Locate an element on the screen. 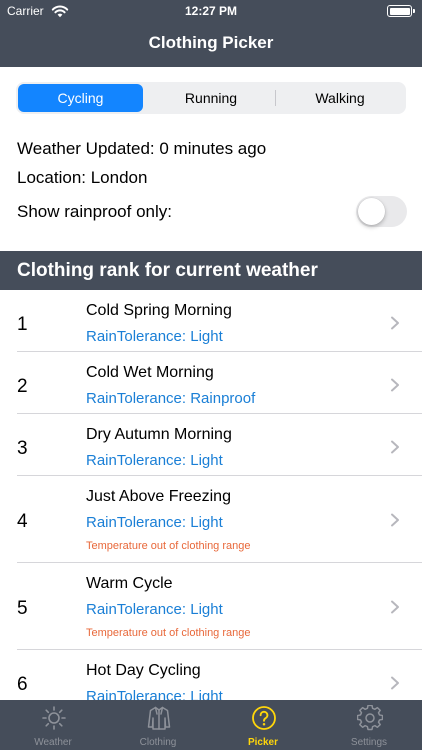  battery-icon is located at coordinates (401, 11).